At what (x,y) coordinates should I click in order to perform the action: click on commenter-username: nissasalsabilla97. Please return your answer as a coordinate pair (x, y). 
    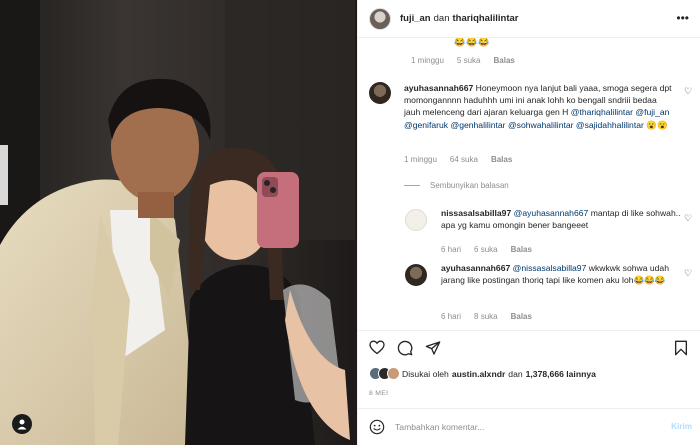
    Looking at the image, I should click on (476, 213).